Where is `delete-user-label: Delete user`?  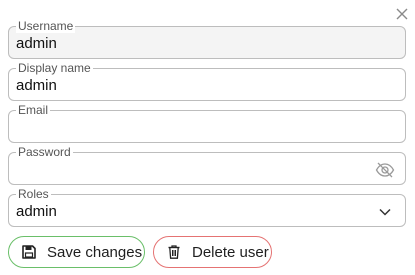
delete-user-label: Delete user is located at coordinates (230, 252).